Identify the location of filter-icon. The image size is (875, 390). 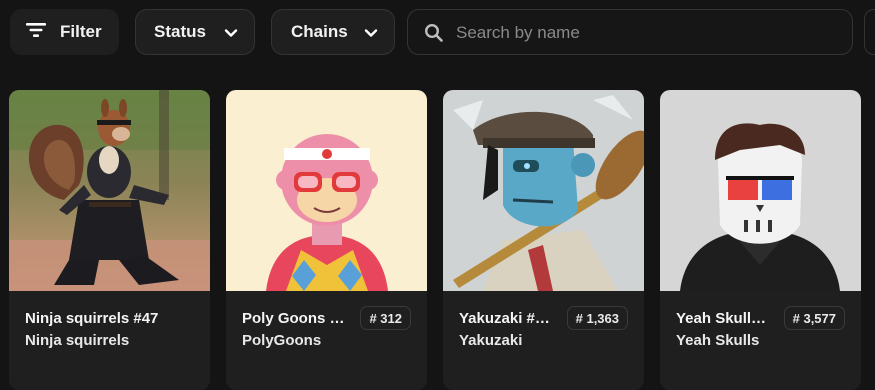
(36, 32).